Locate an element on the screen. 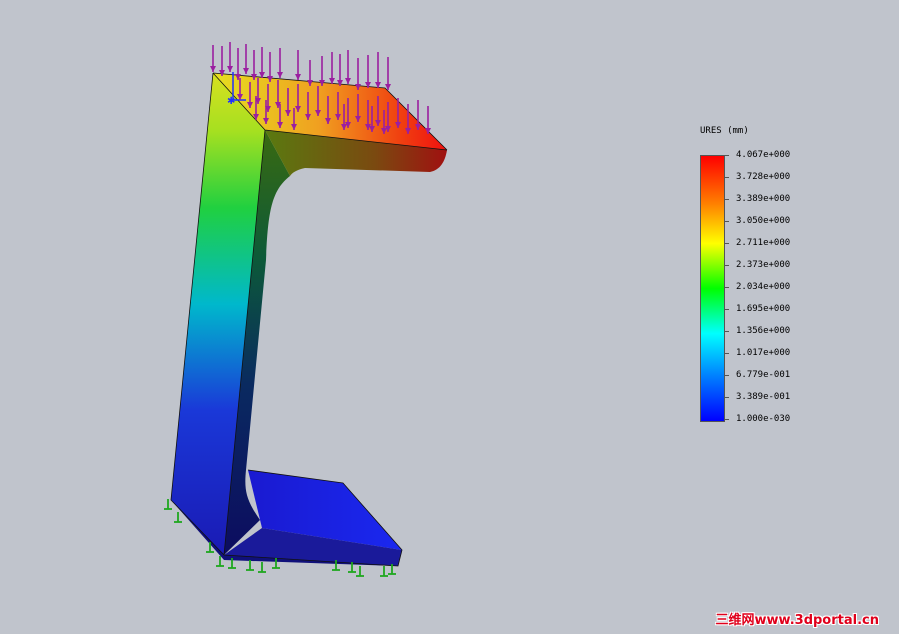 The width and height of the screenshot is (899, 634). legend-value-label: 3.389e-001 is located at coordinates (763, 397).